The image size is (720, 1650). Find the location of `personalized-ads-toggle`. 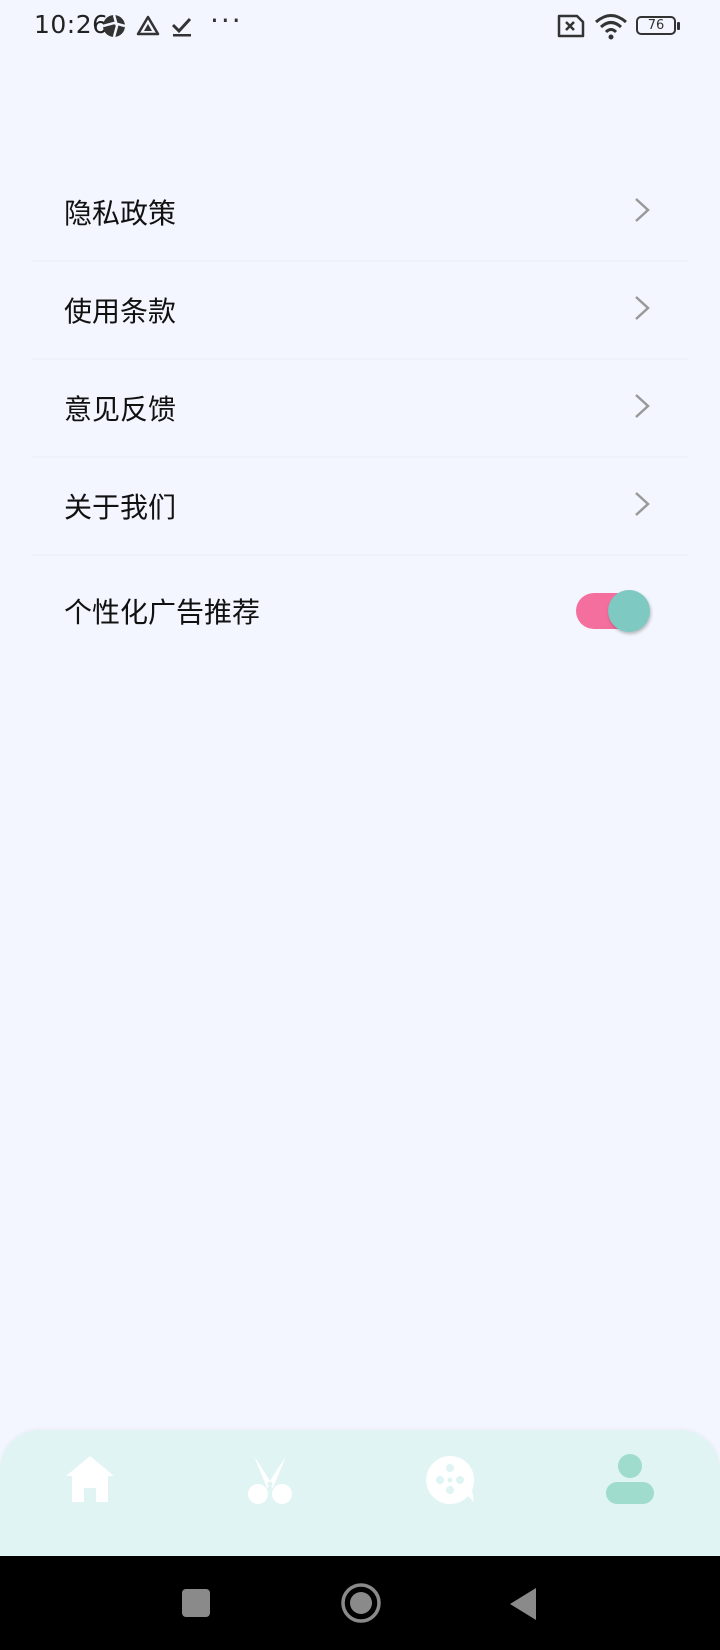

personalized-ads-toggle is located at coordinates (613, 611).